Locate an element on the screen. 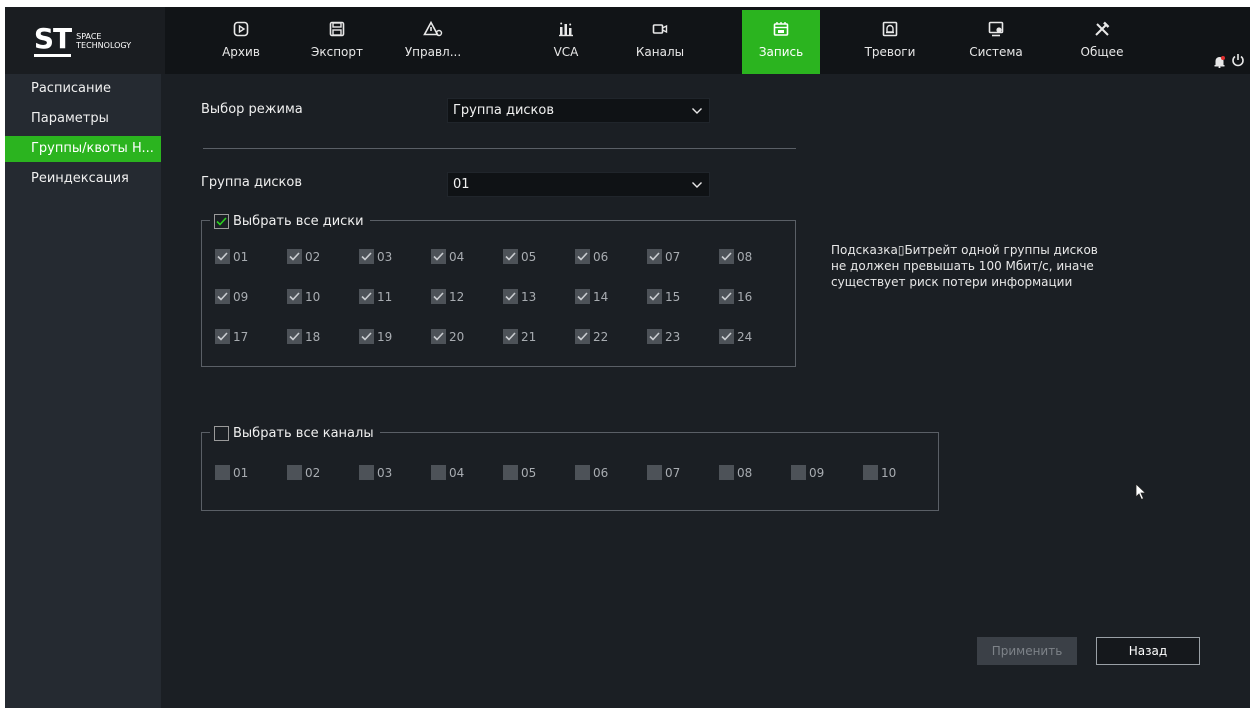 The width and height of the screenshot is (1255, 709). disk-checkbox-08-checkbox is located at coordinates (726, 256).